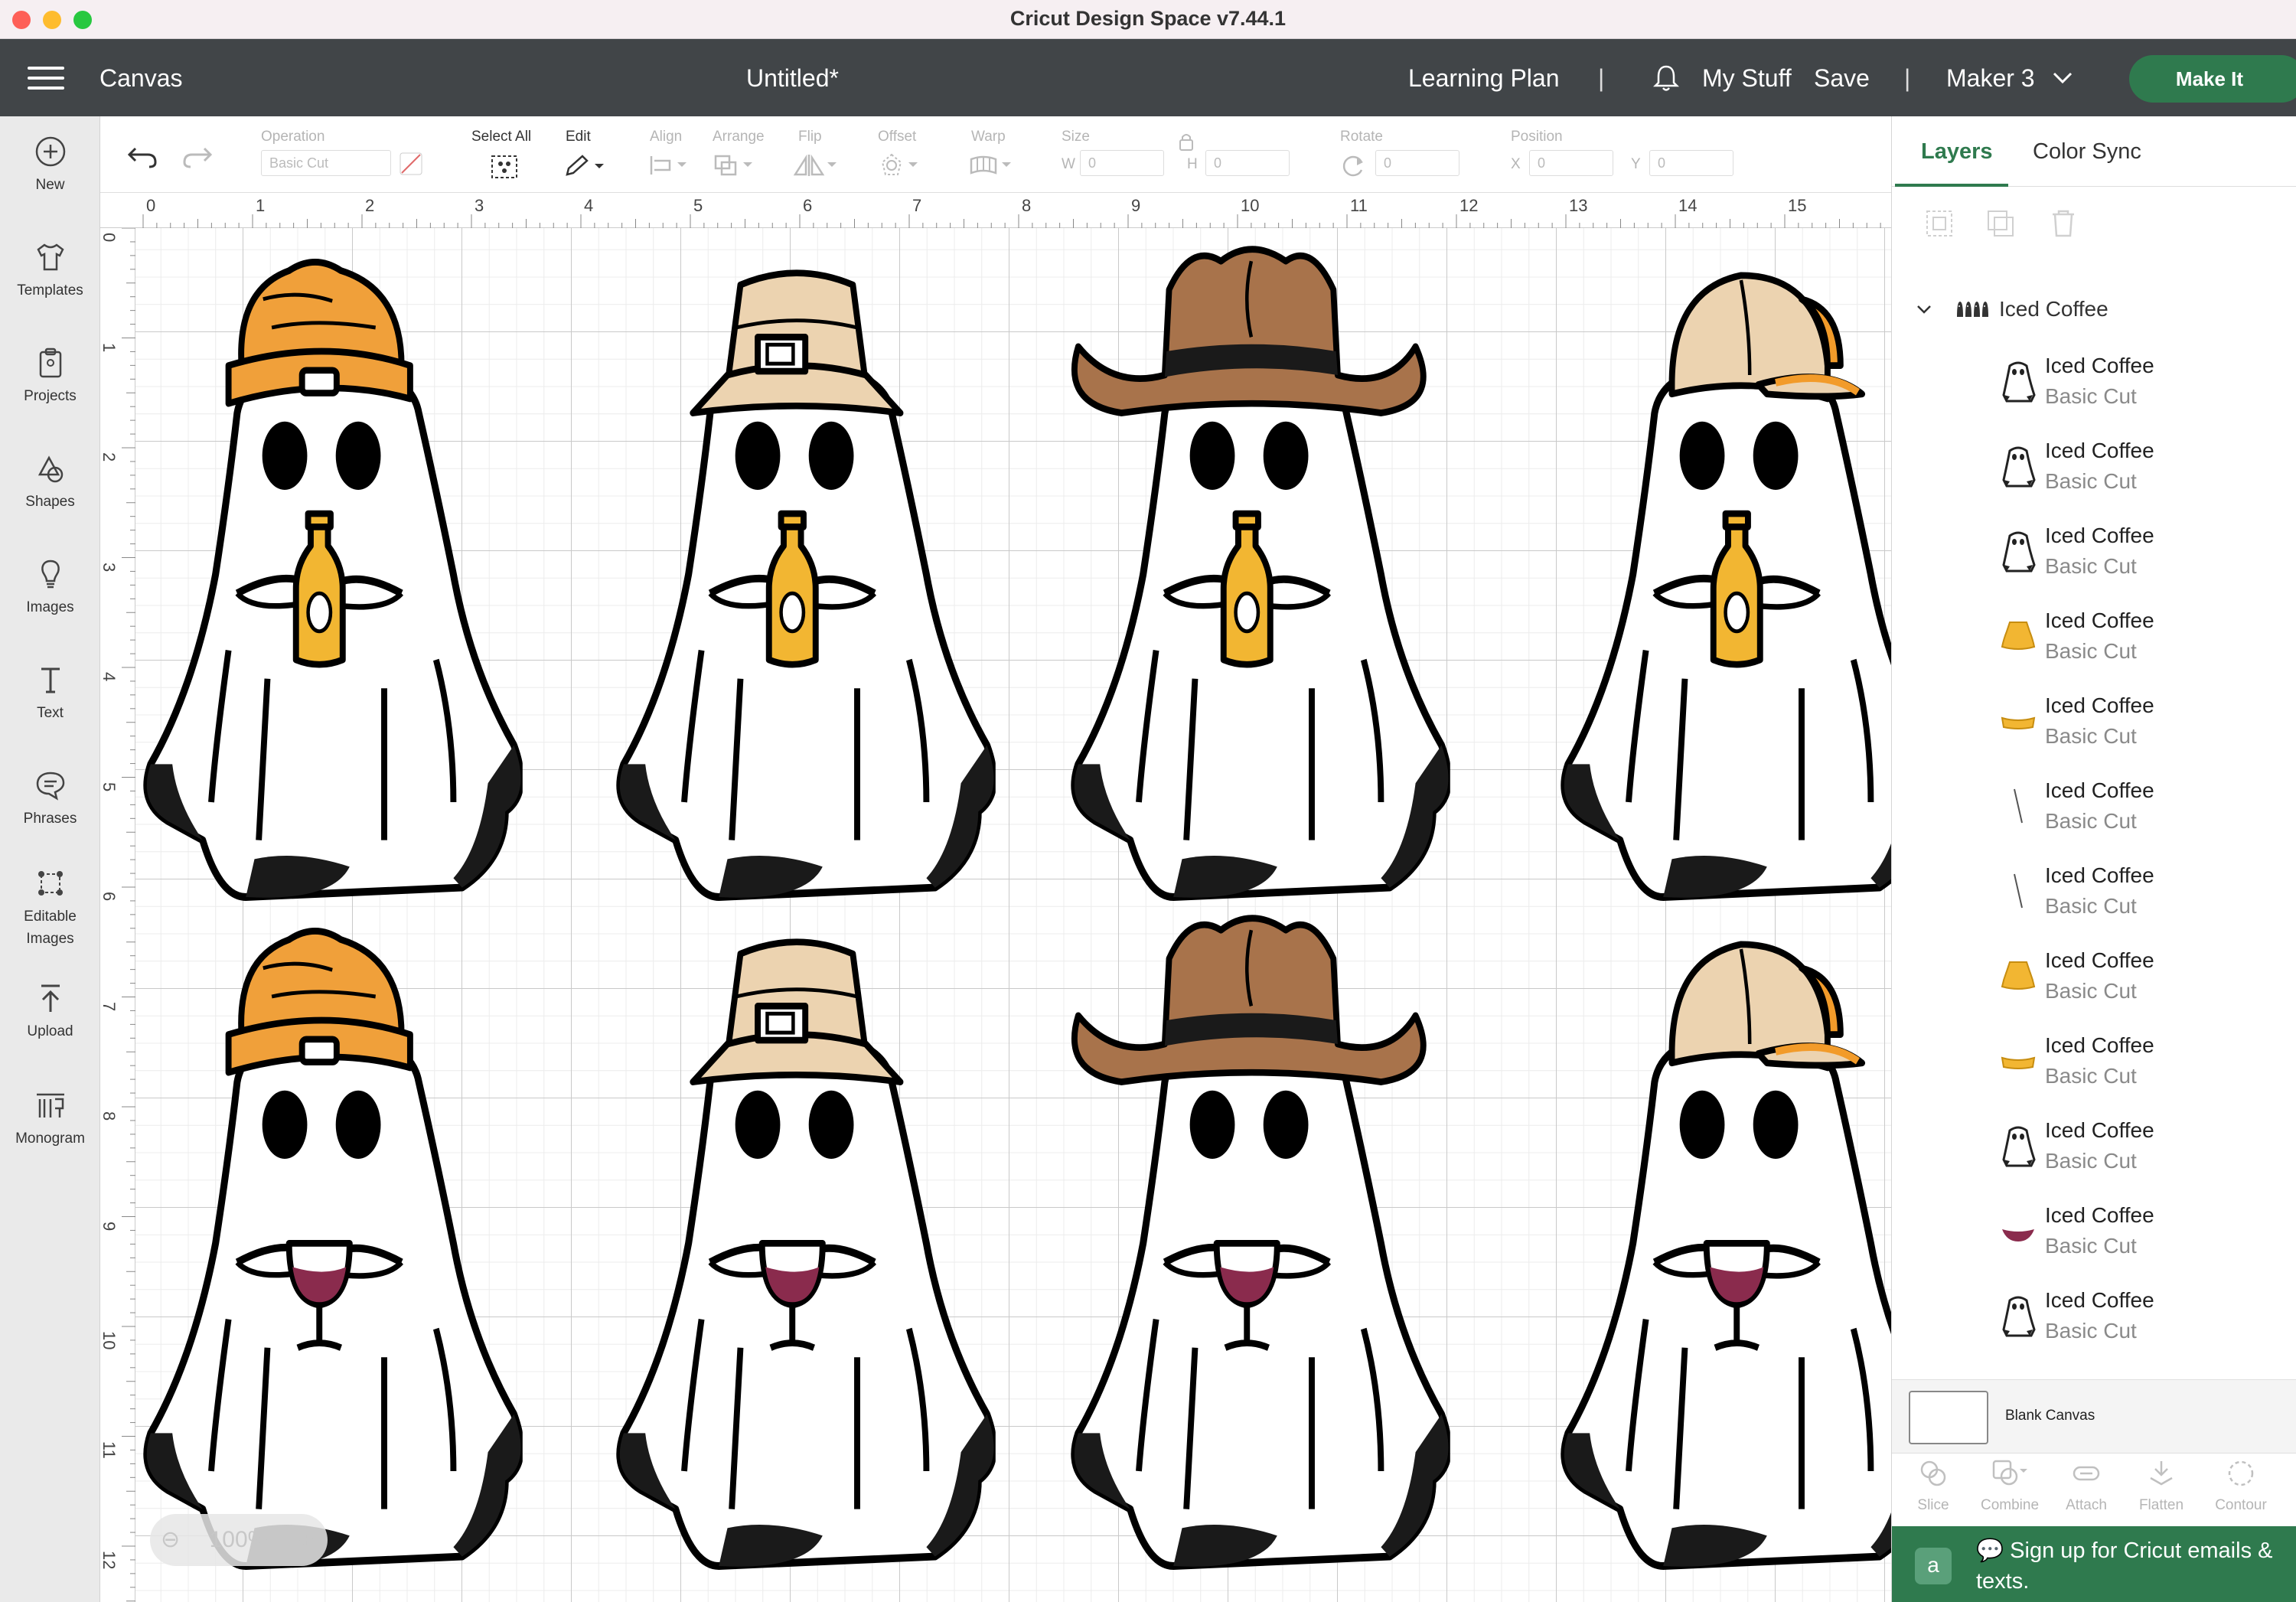 This screenshot has height=1602, width=2296. Describe the element at coordinates (1990, 78) in the screenshot. I see `machine-selector: Maker 3` at that location.